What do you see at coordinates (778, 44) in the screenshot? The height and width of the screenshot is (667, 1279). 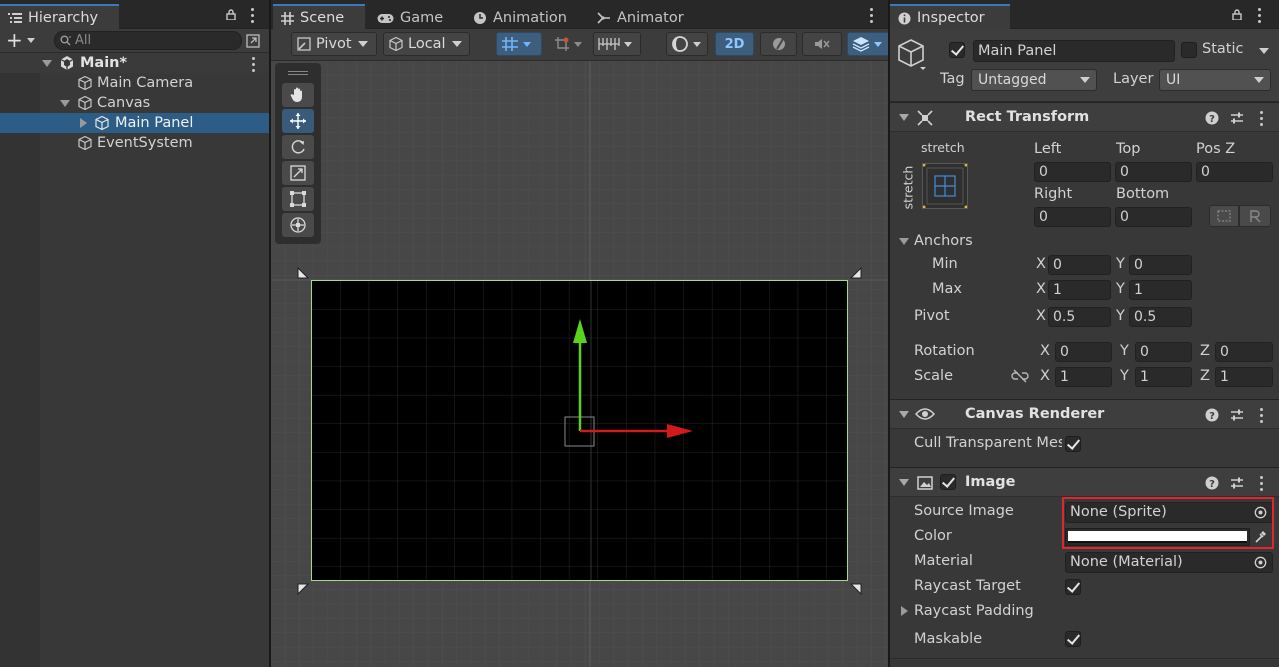 I see `lighting-toggle` at bounding box center [778, 44].